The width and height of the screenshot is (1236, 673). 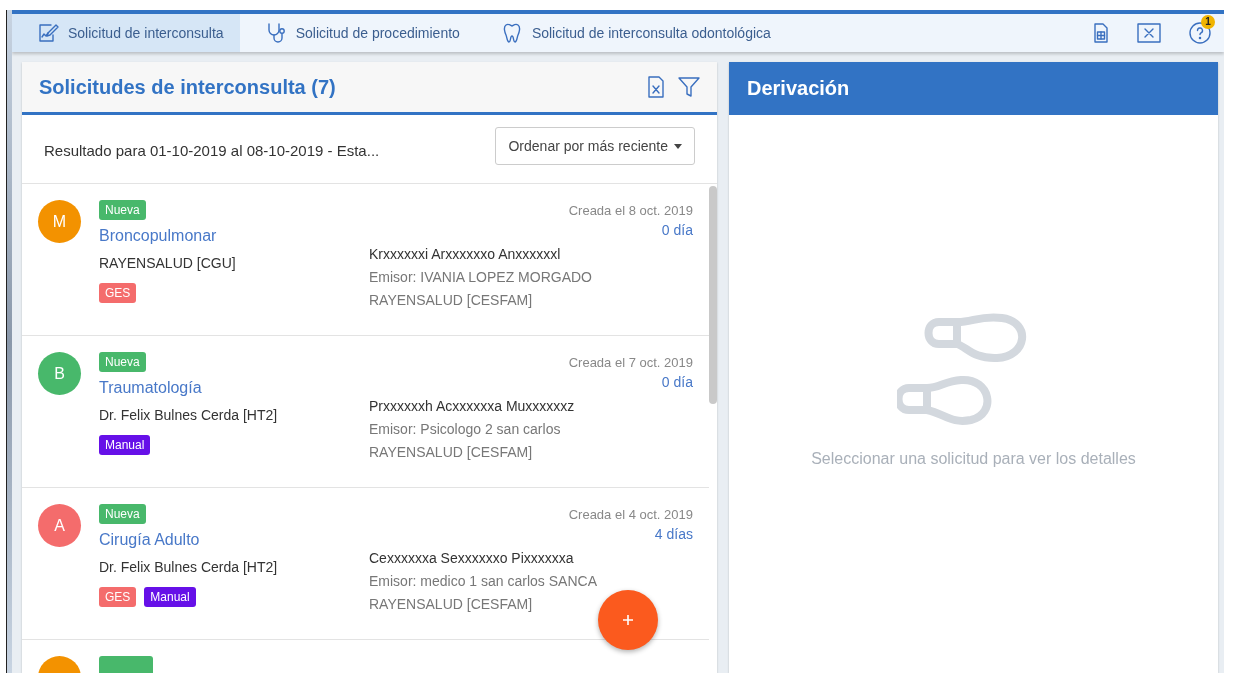 I want to click on scrollbar, so click(x=713, y=295).